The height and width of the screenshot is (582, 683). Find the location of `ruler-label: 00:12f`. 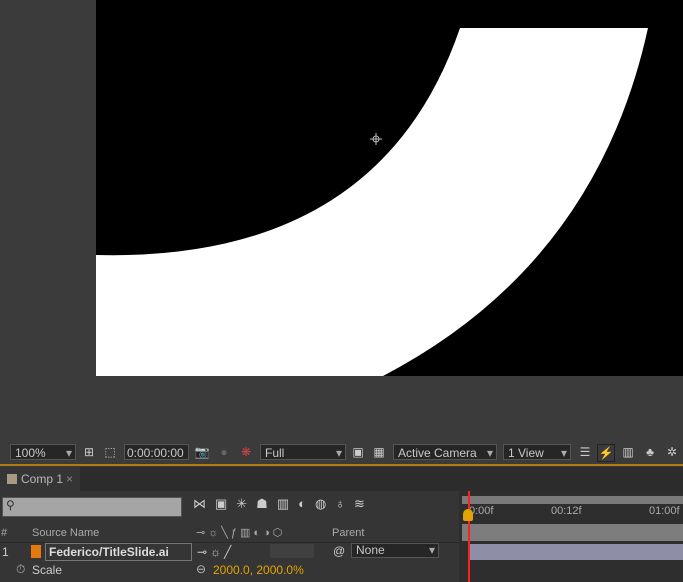

ruler-label: 00:12f is located at coordinates (566, 511).